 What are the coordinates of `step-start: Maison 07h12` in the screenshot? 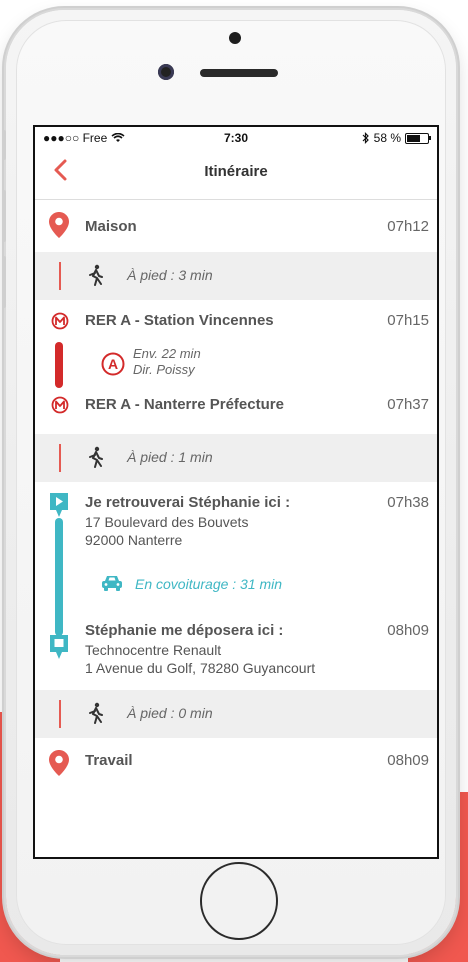 It's located at (236, 226).